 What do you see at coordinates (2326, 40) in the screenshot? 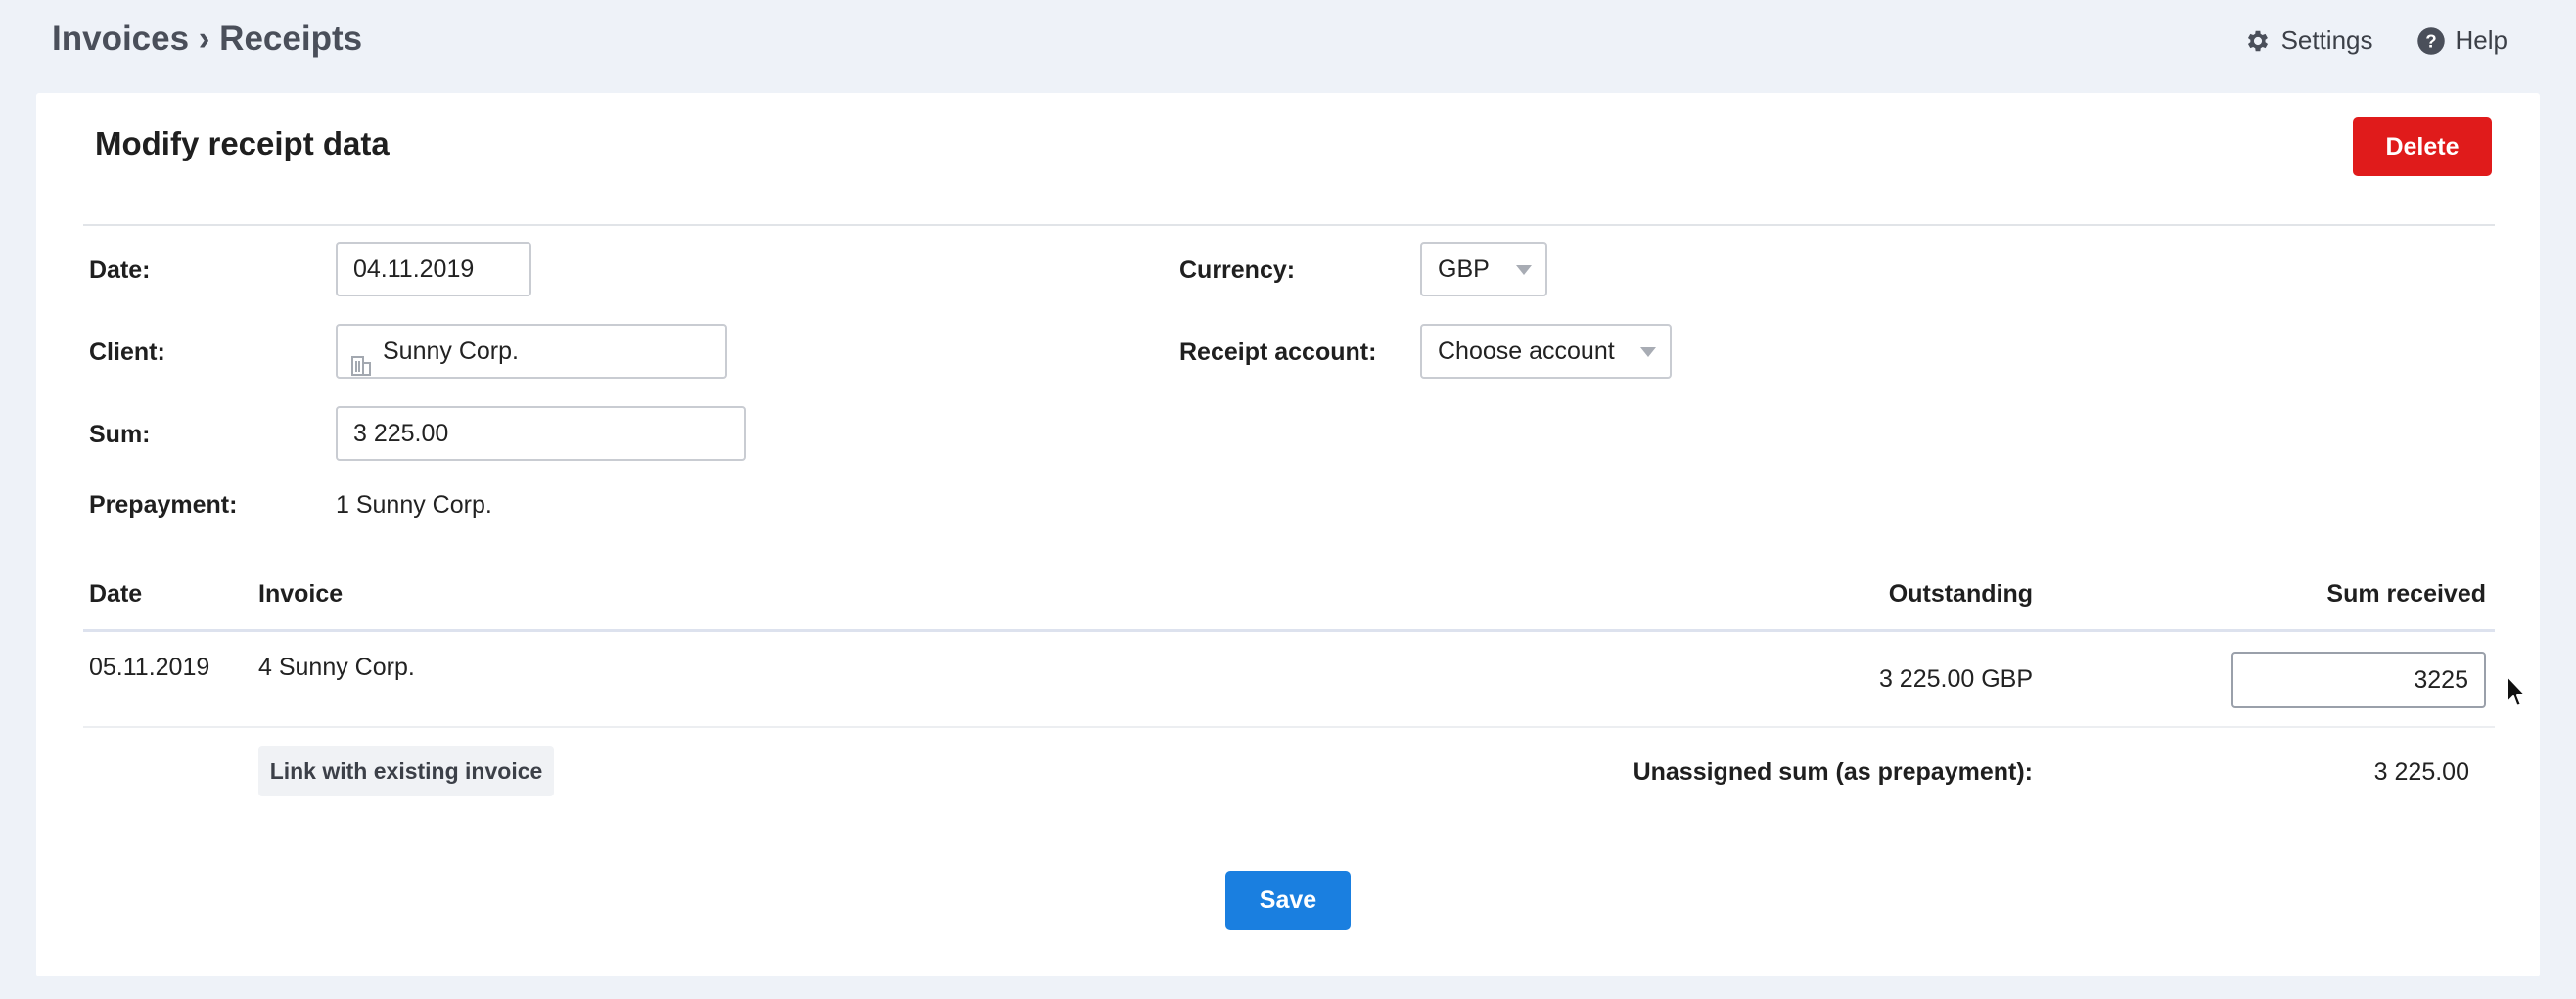
I see `settings-label: Settings` at bounding box center [2326, 40].